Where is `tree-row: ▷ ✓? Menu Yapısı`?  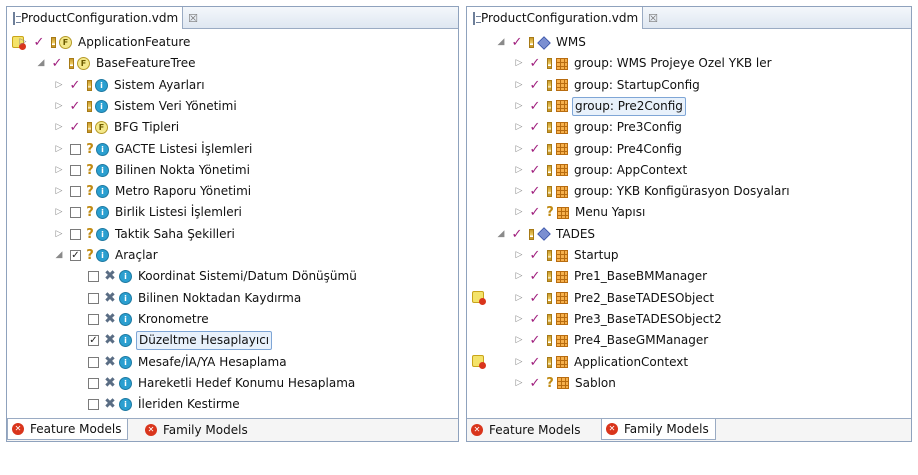 tree-row: ▷ ✓? Menu Yapısı is located at coordinates (689, 212).